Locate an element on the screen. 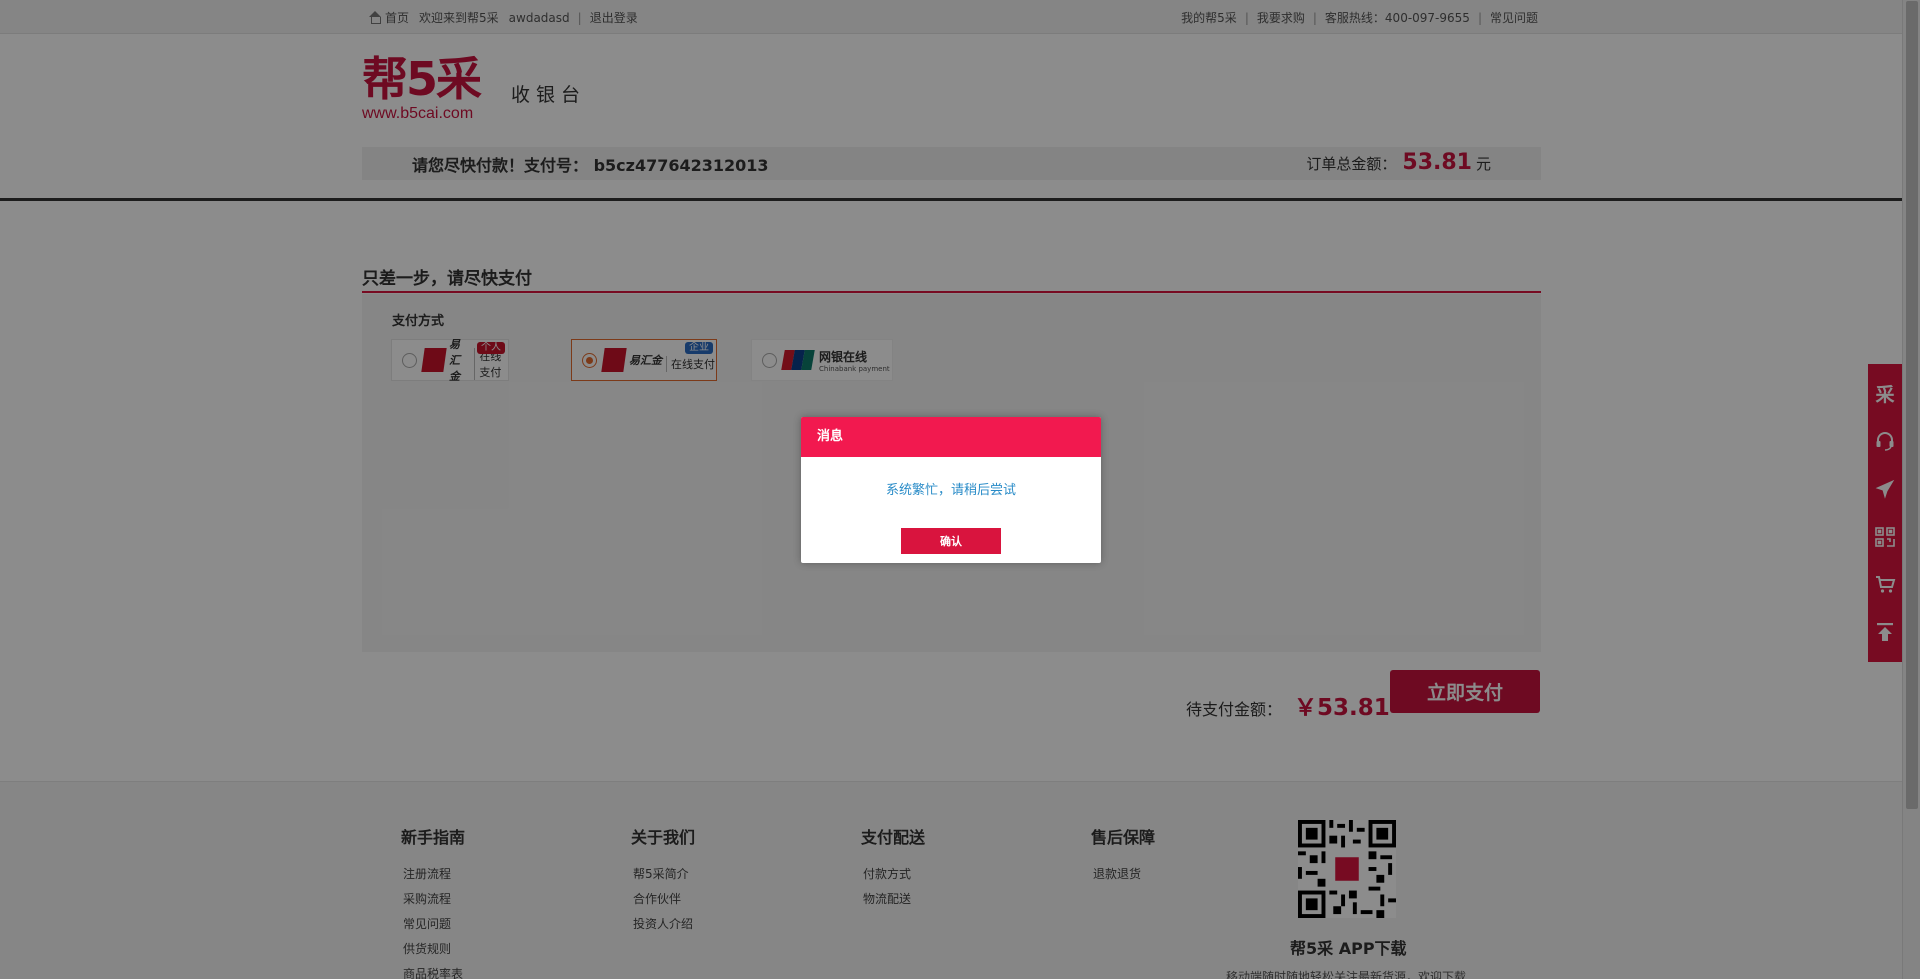  dialog-title: 消息 is located at coordinates (951, 437).